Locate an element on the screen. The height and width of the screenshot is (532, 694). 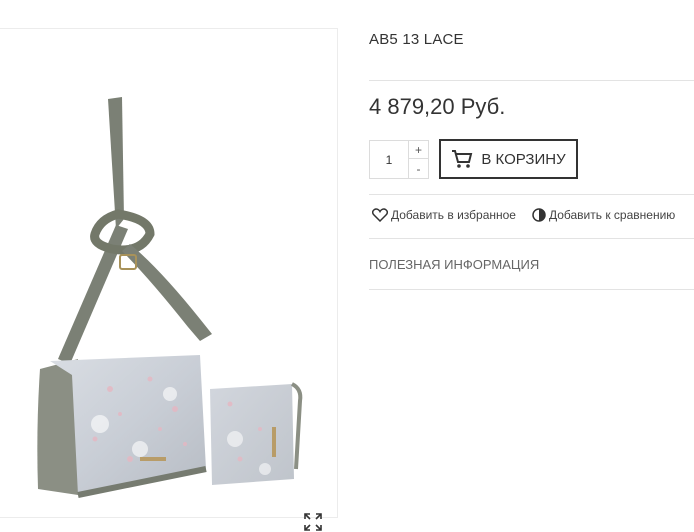
cart-icon is located at coordinates (462, 159).